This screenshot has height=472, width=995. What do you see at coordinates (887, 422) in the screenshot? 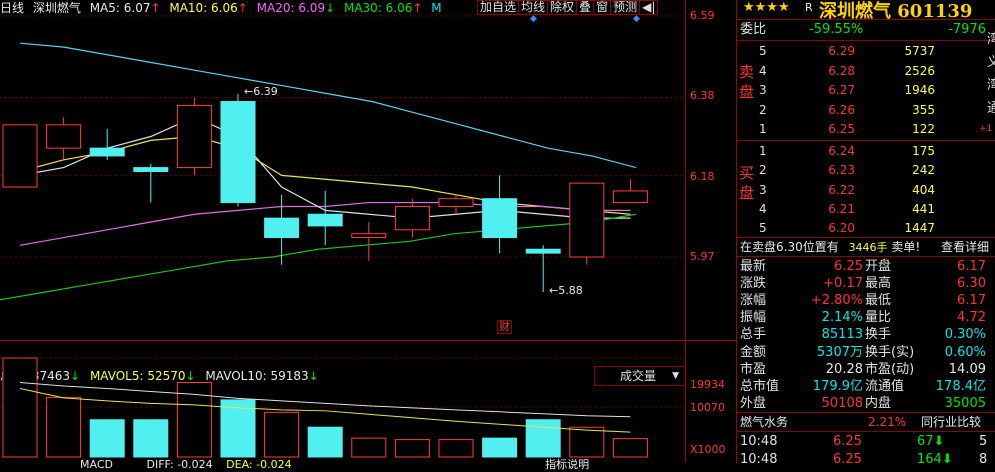
I see `sector-change: 2.21%` at bounding box center [887, 422].